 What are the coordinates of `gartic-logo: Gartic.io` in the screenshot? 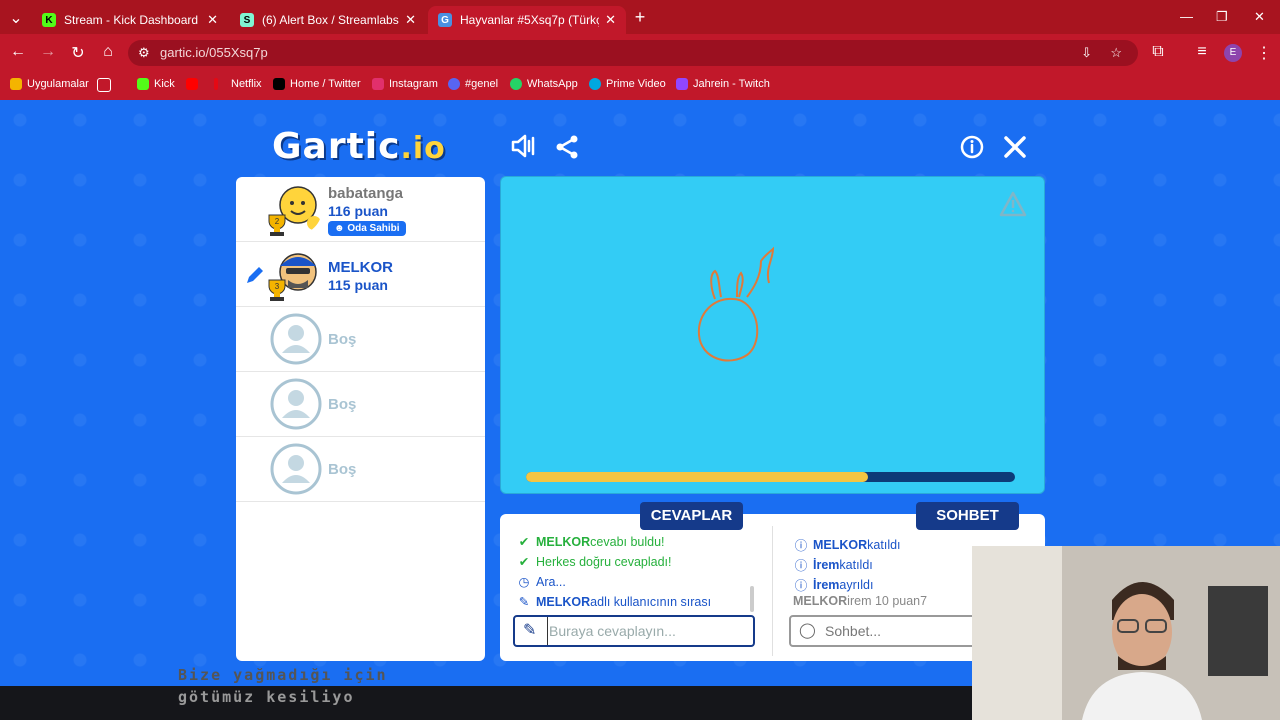 It's located at (359, 146).